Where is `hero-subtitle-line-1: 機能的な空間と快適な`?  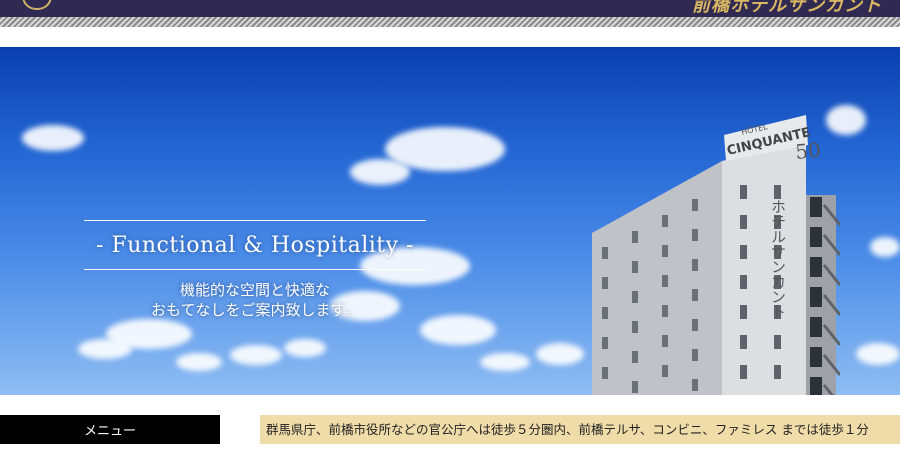
hero-subtitle-line-1: 機能的な空間と快適な is located at coordinates (254, 290).